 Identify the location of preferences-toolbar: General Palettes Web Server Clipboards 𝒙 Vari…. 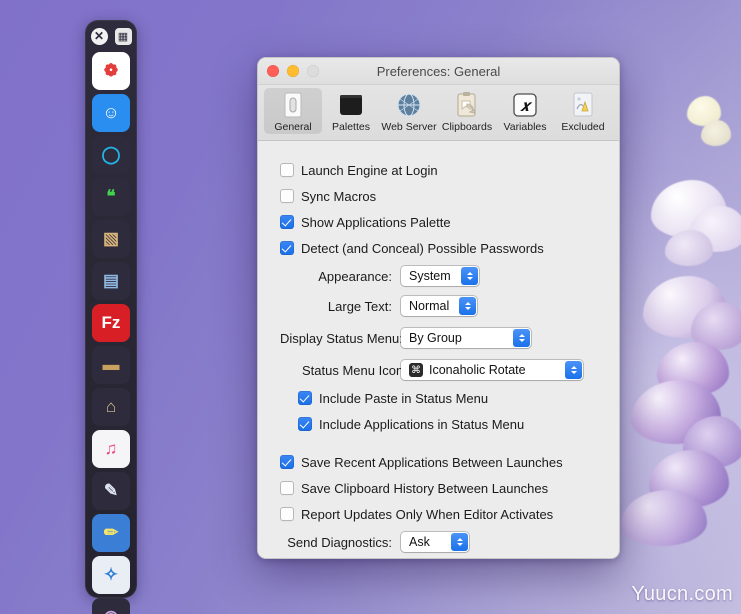
(438, 113).